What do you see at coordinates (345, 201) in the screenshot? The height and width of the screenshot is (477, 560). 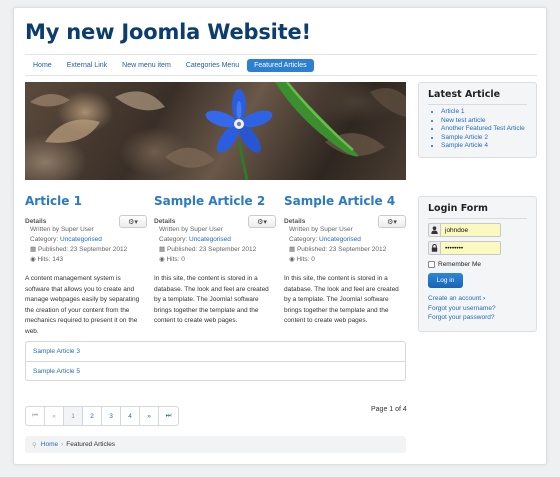 I see `article-title: Sample Article 4` at bounding box center [345, 201].